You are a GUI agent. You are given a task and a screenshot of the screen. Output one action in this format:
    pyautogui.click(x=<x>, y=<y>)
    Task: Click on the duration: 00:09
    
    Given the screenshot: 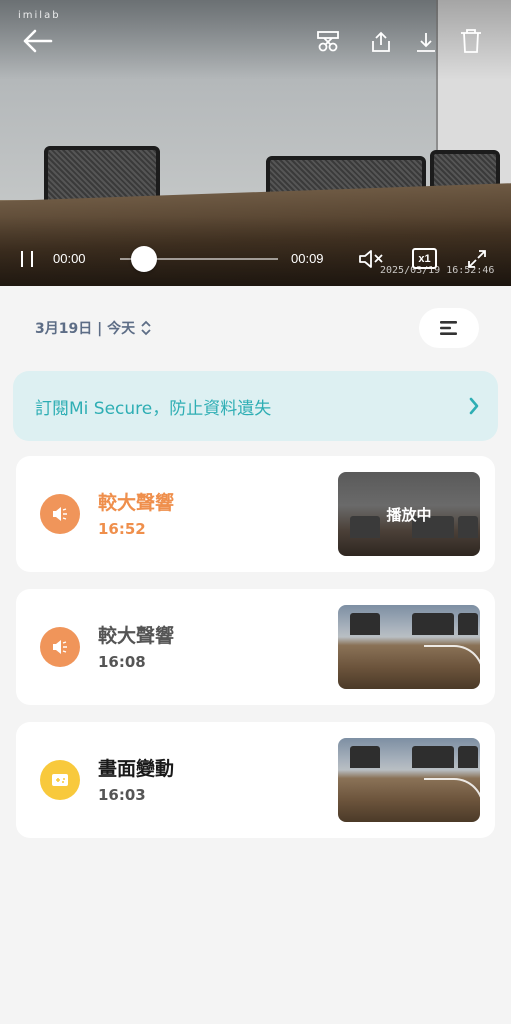 What is the action you would take?
    pyautogui.click(x=307, y=258)
    